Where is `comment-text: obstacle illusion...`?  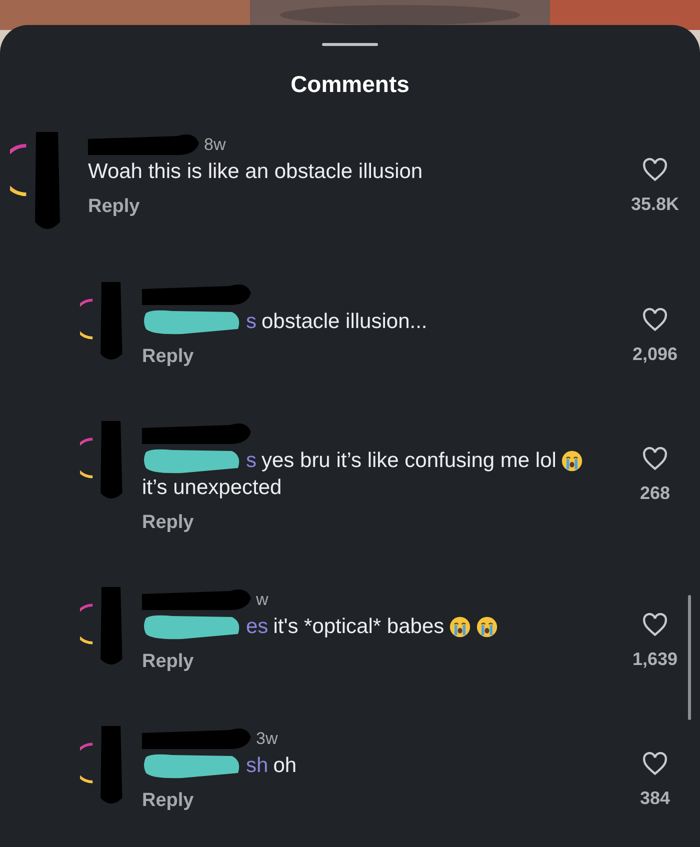 comment-text: obstacle illusion... is located at coordinates (345, 322).